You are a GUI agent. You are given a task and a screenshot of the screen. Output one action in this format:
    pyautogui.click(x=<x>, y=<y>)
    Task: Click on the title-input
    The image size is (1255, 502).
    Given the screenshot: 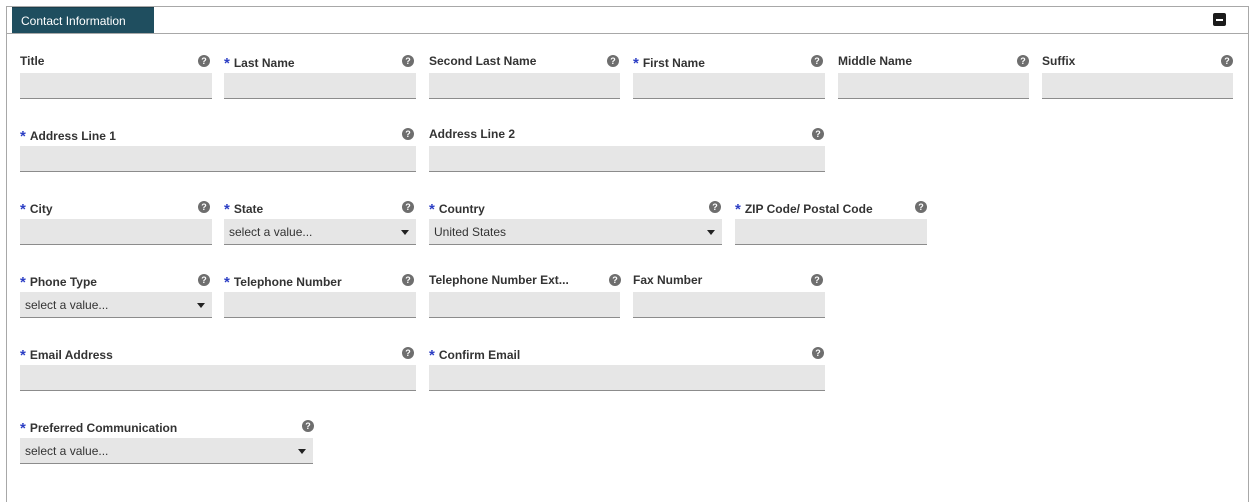 What is the action you would take?
    pyautogui.click(x=116, y=86)
    